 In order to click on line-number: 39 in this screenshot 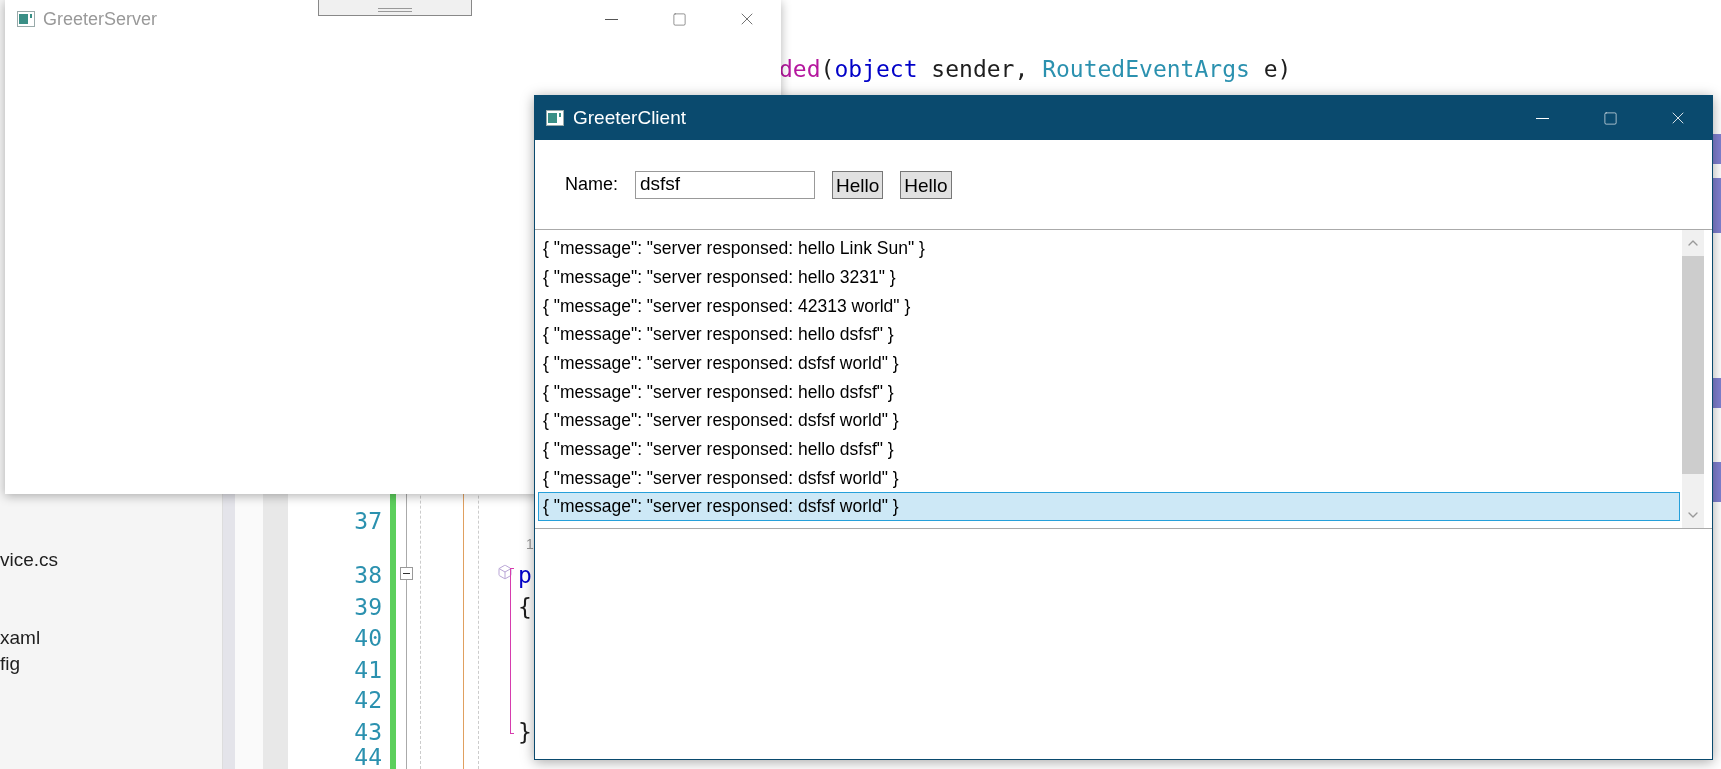, I will do `click(367, 607)`.